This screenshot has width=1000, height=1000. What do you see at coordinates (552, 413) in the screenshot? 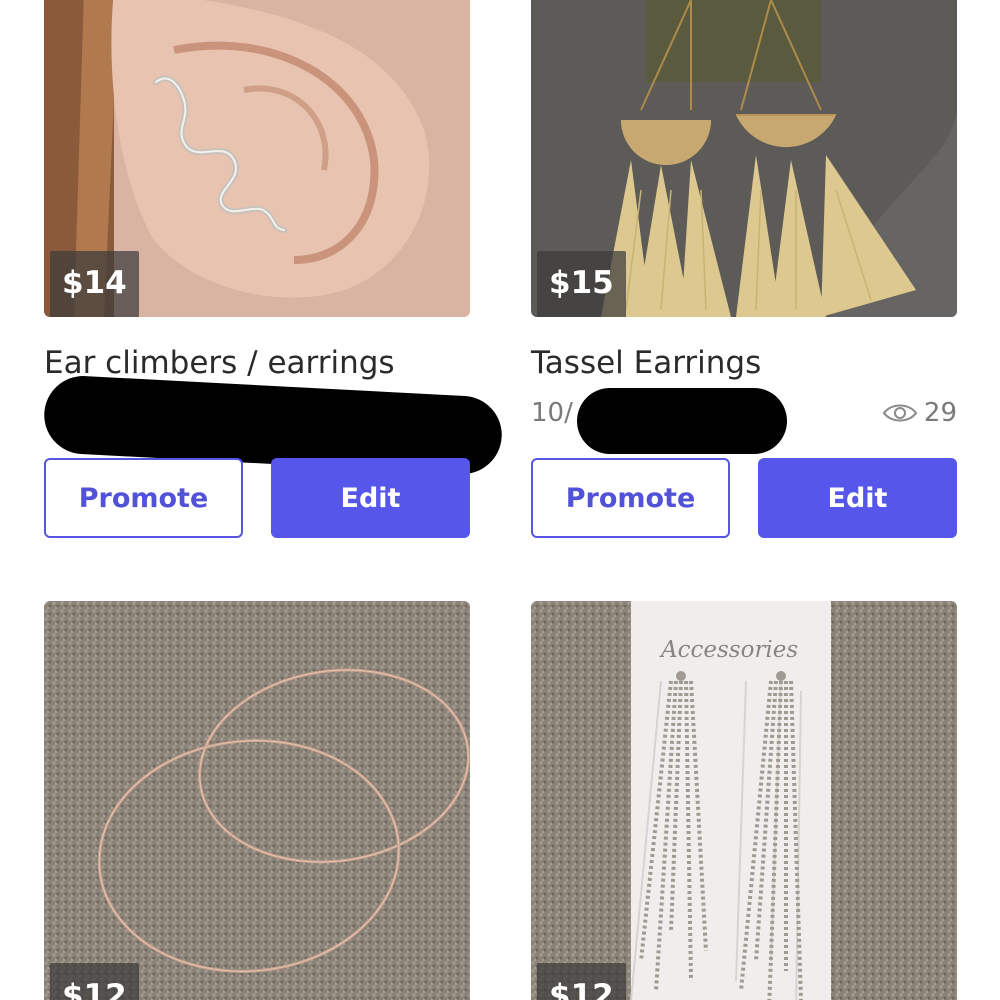
I see `listing-date: 10/` at bounding box center [552, 413].